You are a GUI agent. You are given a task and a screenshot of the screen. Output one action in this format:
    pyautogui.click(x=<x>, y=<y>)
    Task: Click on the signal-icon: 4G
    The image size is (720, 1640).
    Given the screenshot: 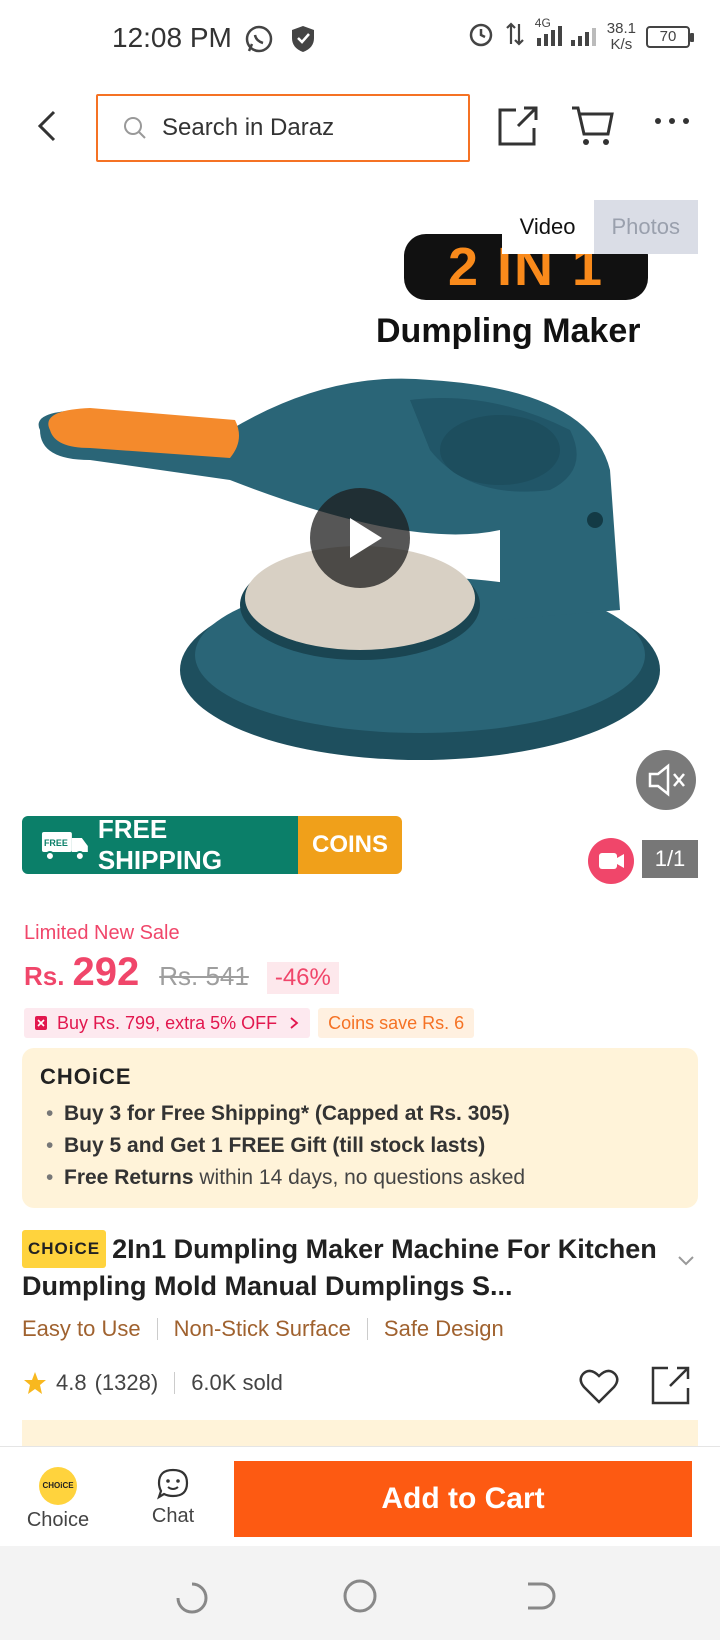 What is the action you would take?
    pyautogui.click(x=566, y=35)
    